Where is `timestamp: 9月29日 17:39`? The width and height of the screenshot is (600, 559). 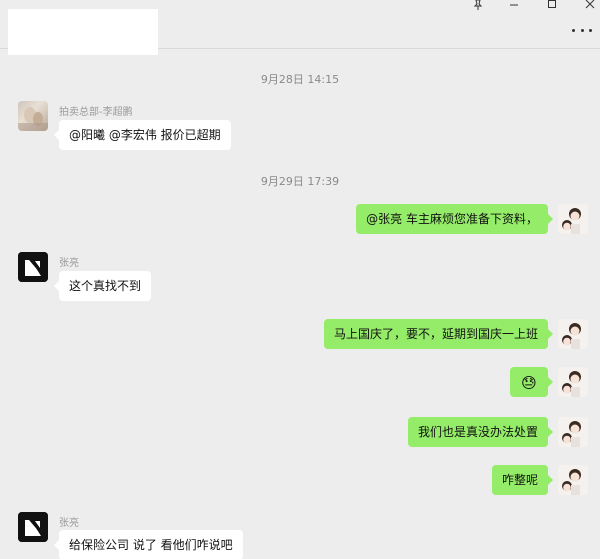
timestamp: 9月29日 17:39 is located at coordinates (300, 181).